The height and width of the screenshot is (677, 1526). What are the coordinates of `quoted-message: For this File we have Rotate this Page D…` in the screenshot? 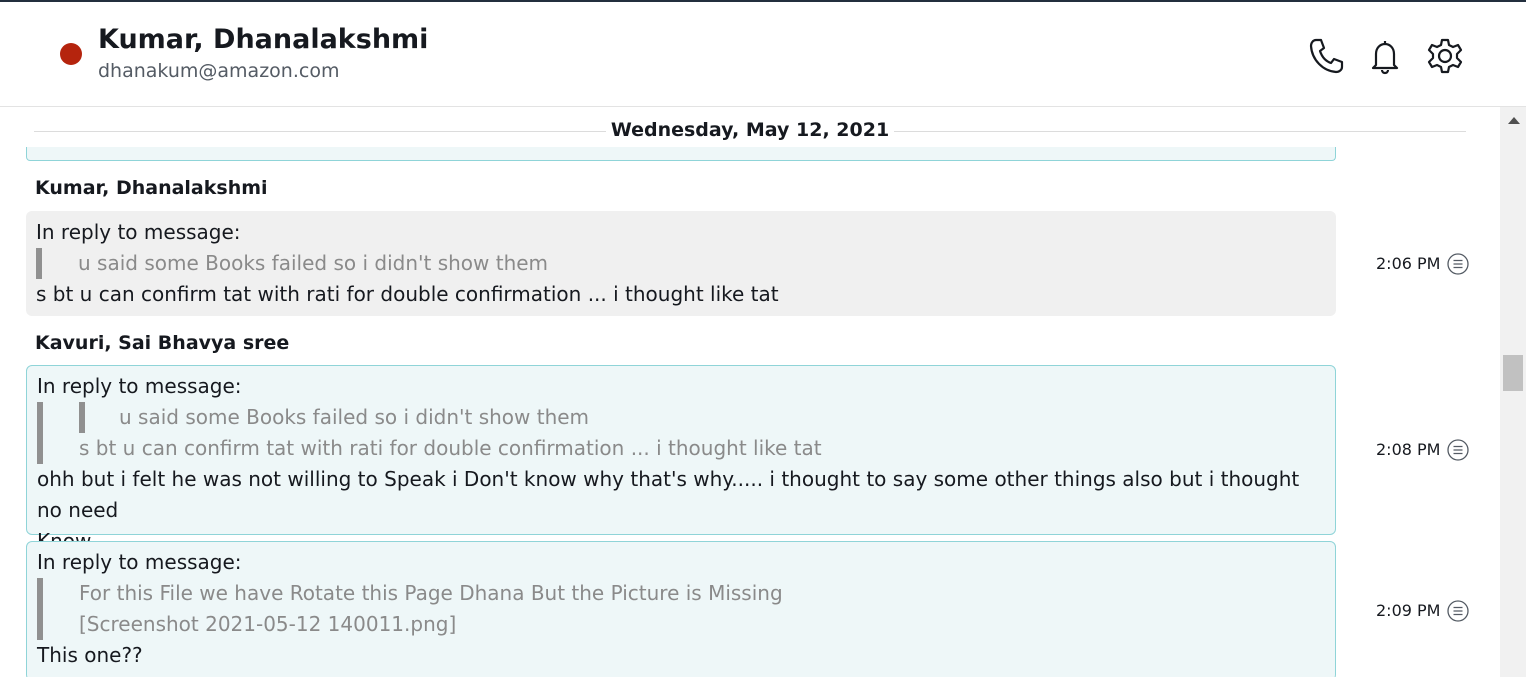 It's located at (681, 609).